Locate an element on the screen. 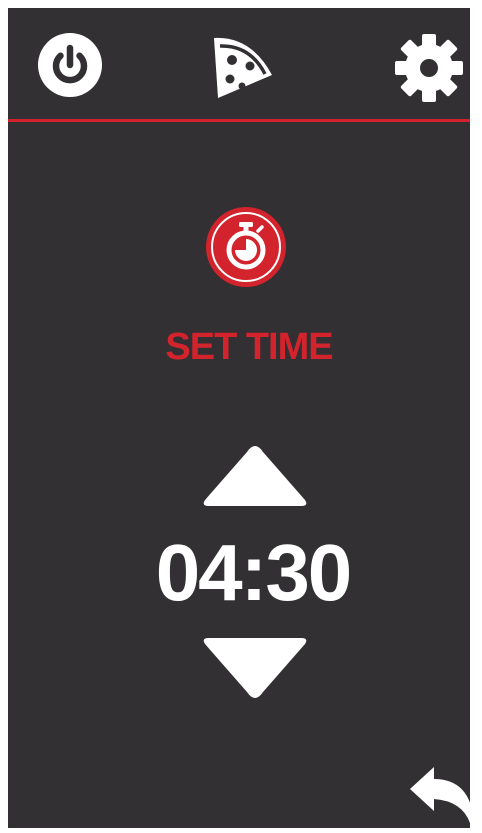 Image resolution: width=482 pixels, height=833 pixels. back-button is located at coordinates (443, 796).